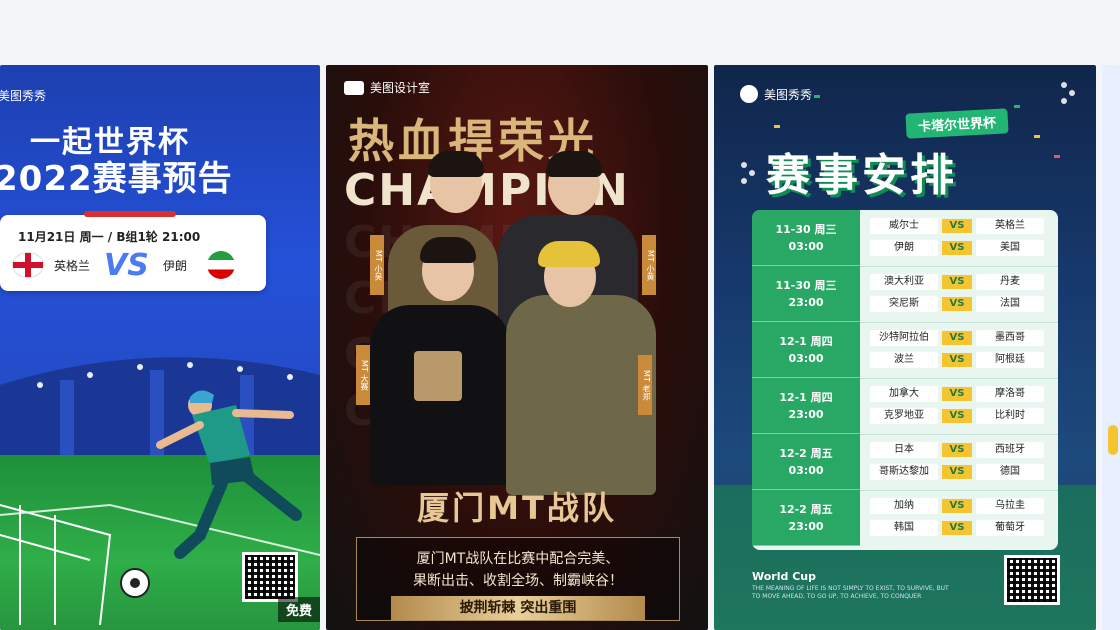 This screenshot has height=630, width=1120. Describe the element at coordinates (518, 608) in the screenshot. I see `slogan-banner: 披荆斩棘 突出重围` at that location.